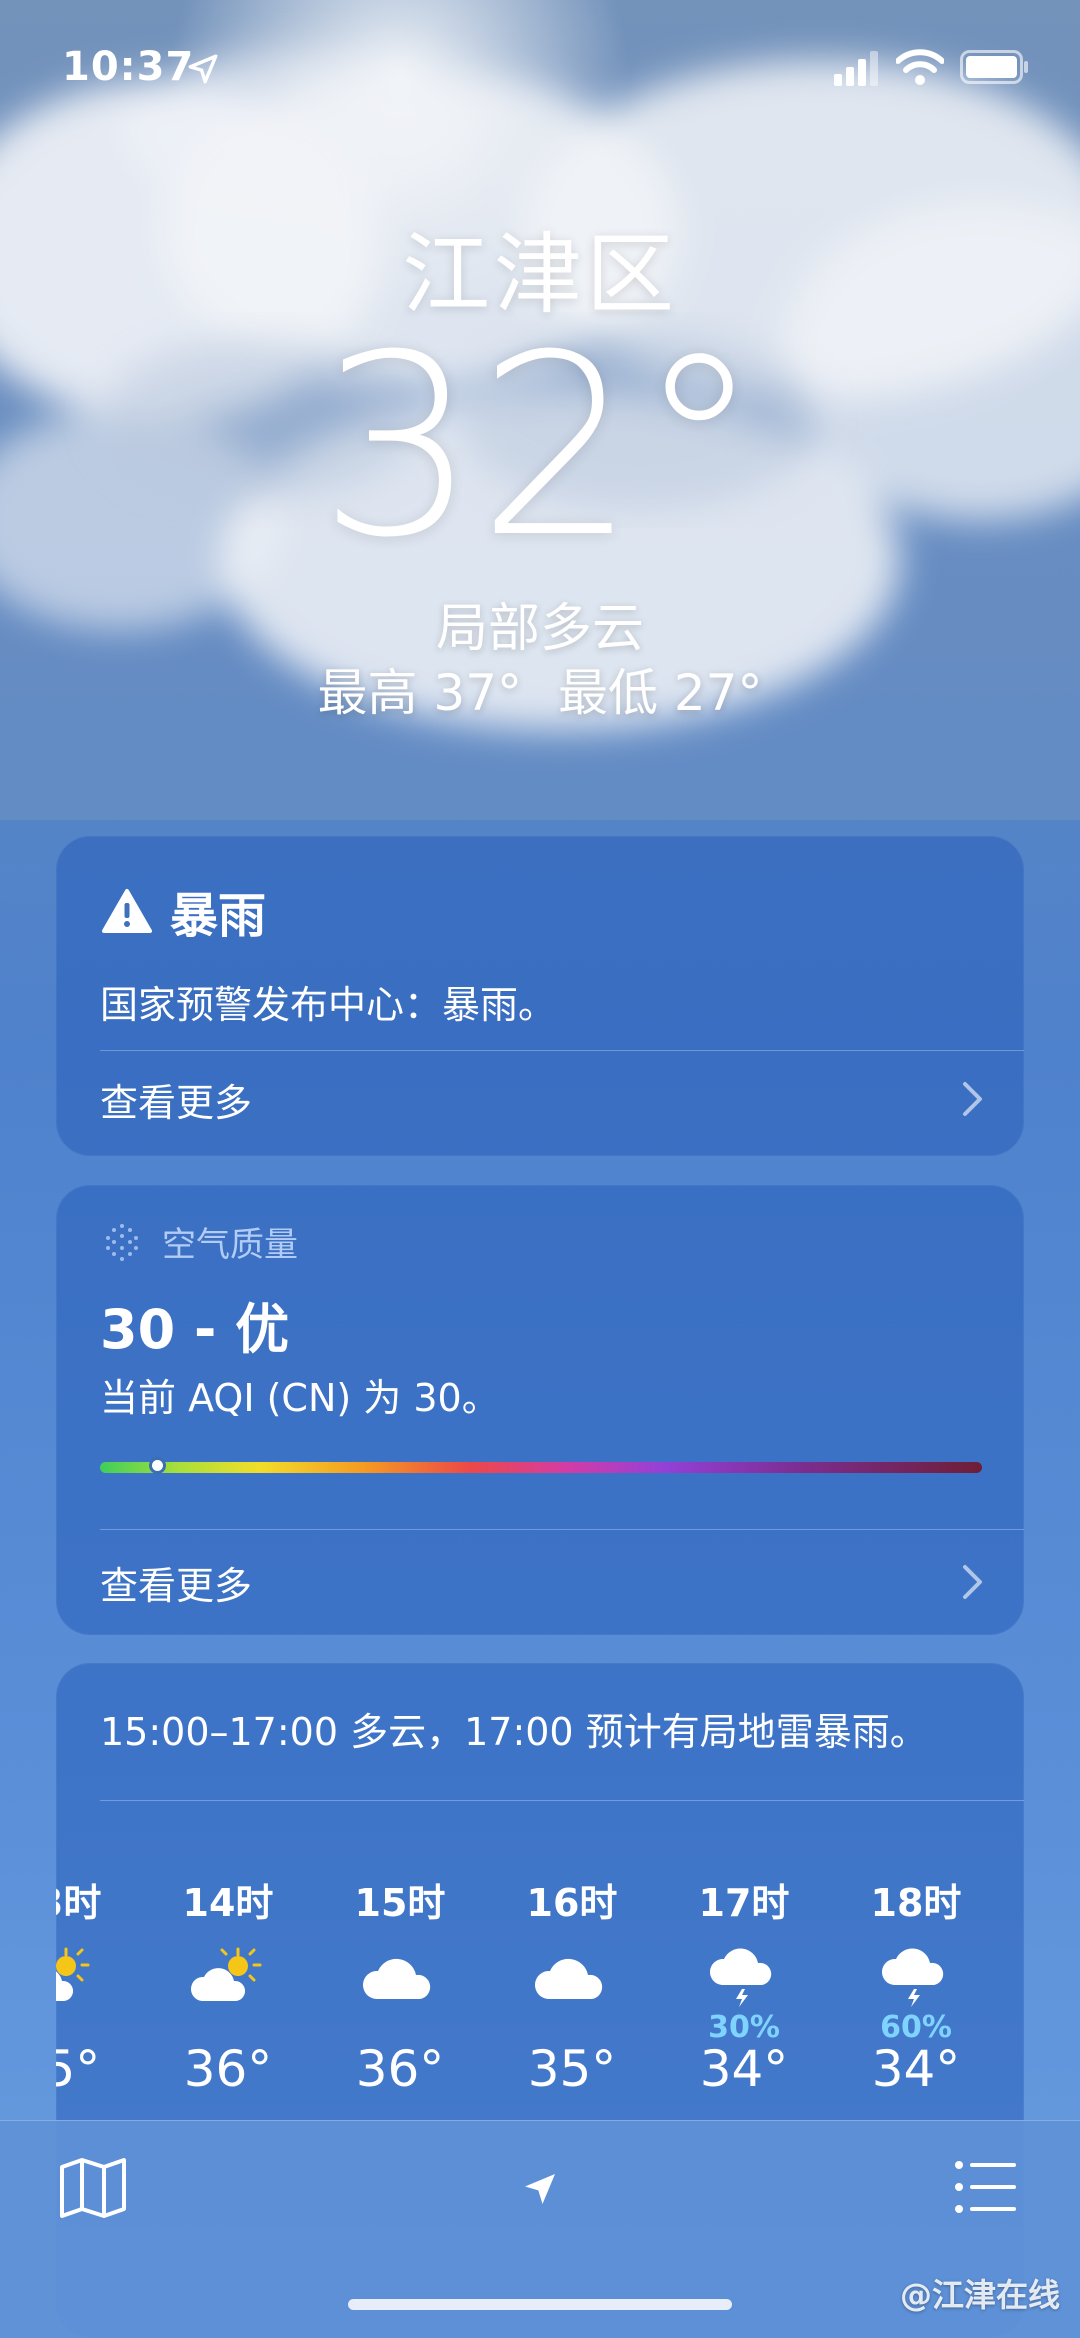 The height and width of the screenshot is (2338, 1080). I want to click on alert-see-more-row: 查看更多, so click(542, 1099).